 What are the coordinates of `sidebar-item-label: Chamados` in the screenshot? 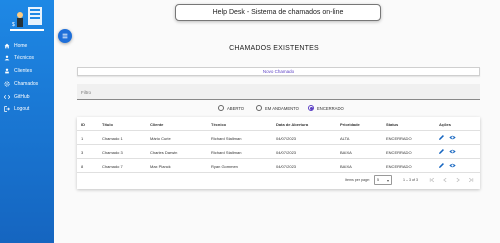 It's located at (26, 84).